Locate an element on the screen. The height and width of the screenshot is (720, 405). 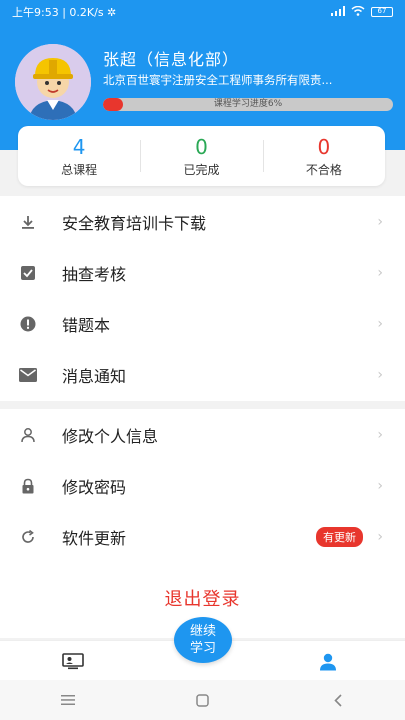
update-badge: 有更新 is located at coordinates (339, 536).